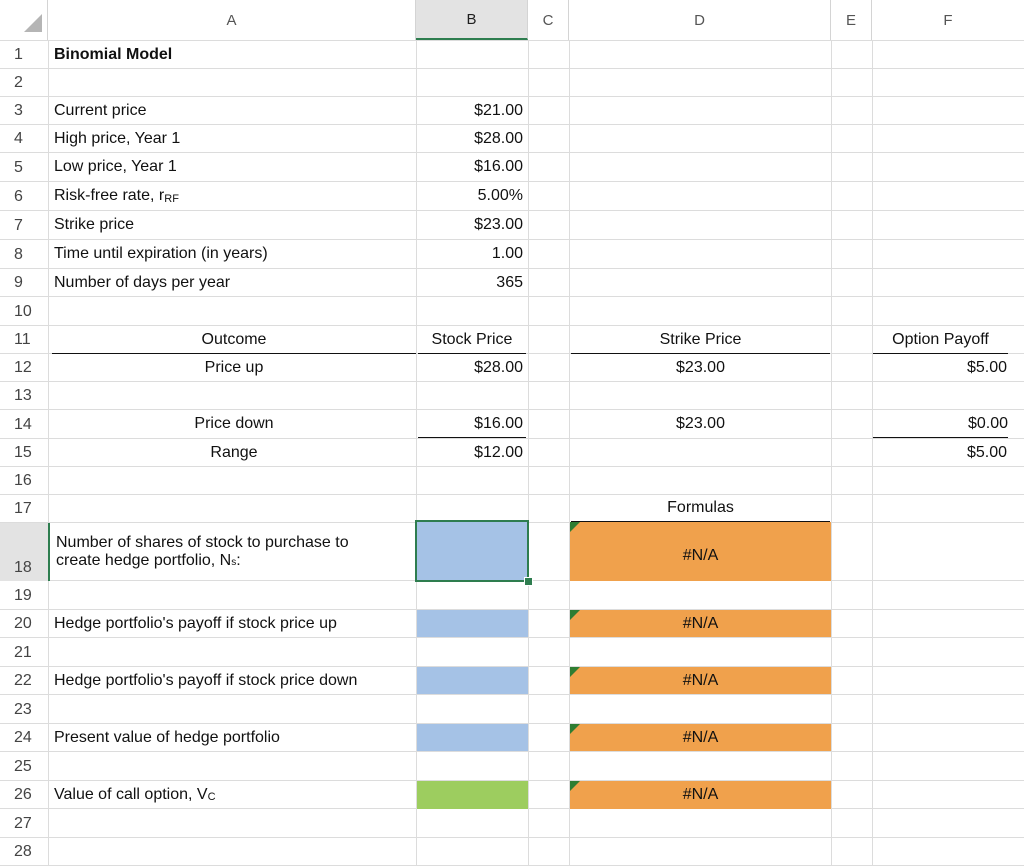  What do you see at coordinates (171, 199) in the screenshot?
I see `risk-free-subscript: RF` at bounding box center [171, 199].